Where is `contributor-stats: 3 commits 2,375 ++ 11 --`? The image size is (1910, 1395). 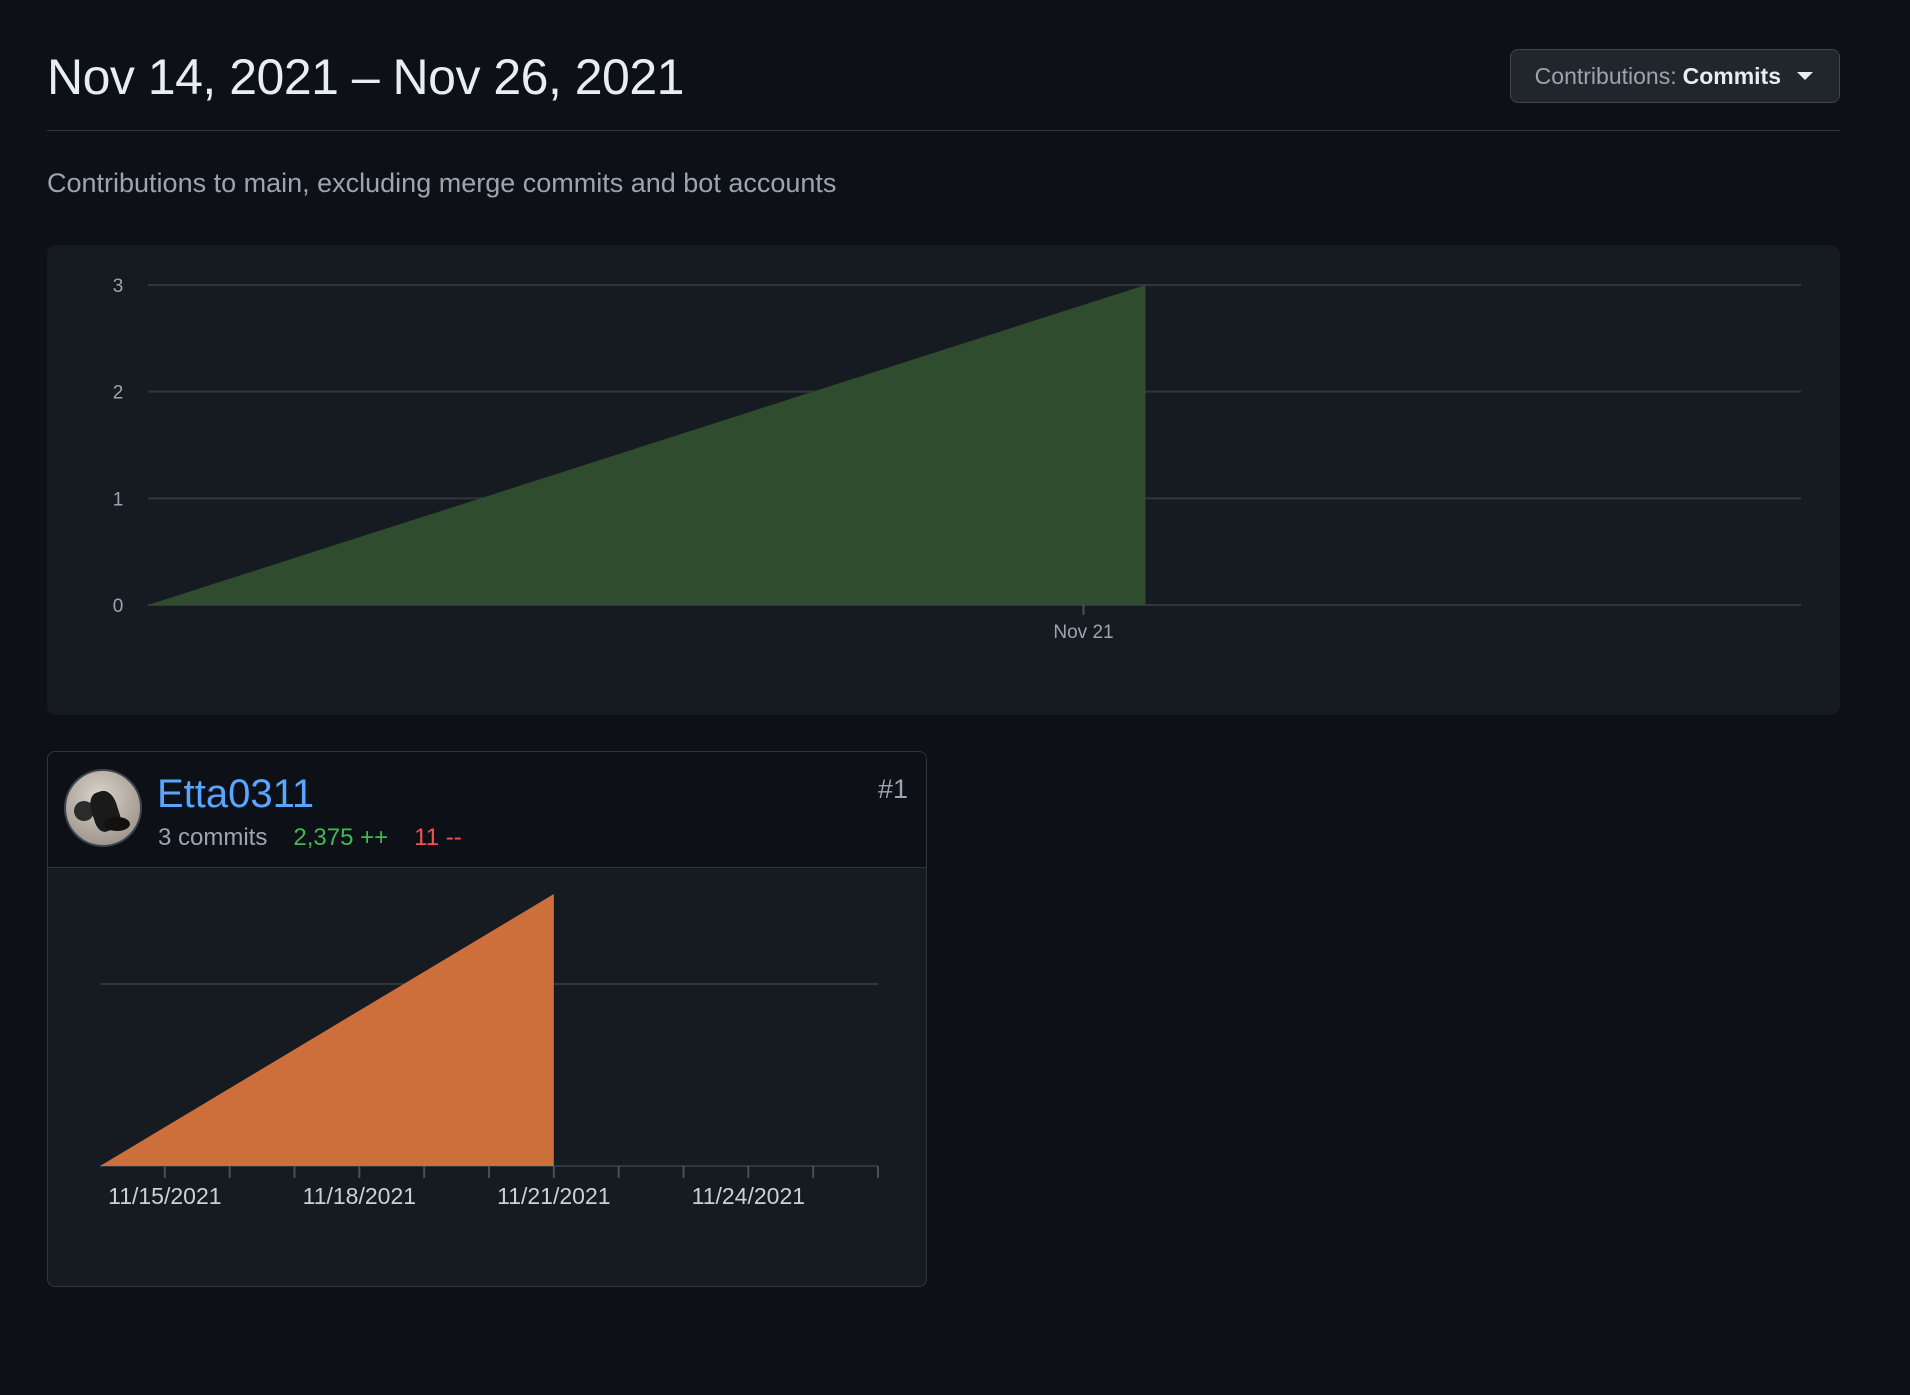 contributor-stats: 3 commits 2,375 ++ 11 -- is located at coordinates (310, 838).